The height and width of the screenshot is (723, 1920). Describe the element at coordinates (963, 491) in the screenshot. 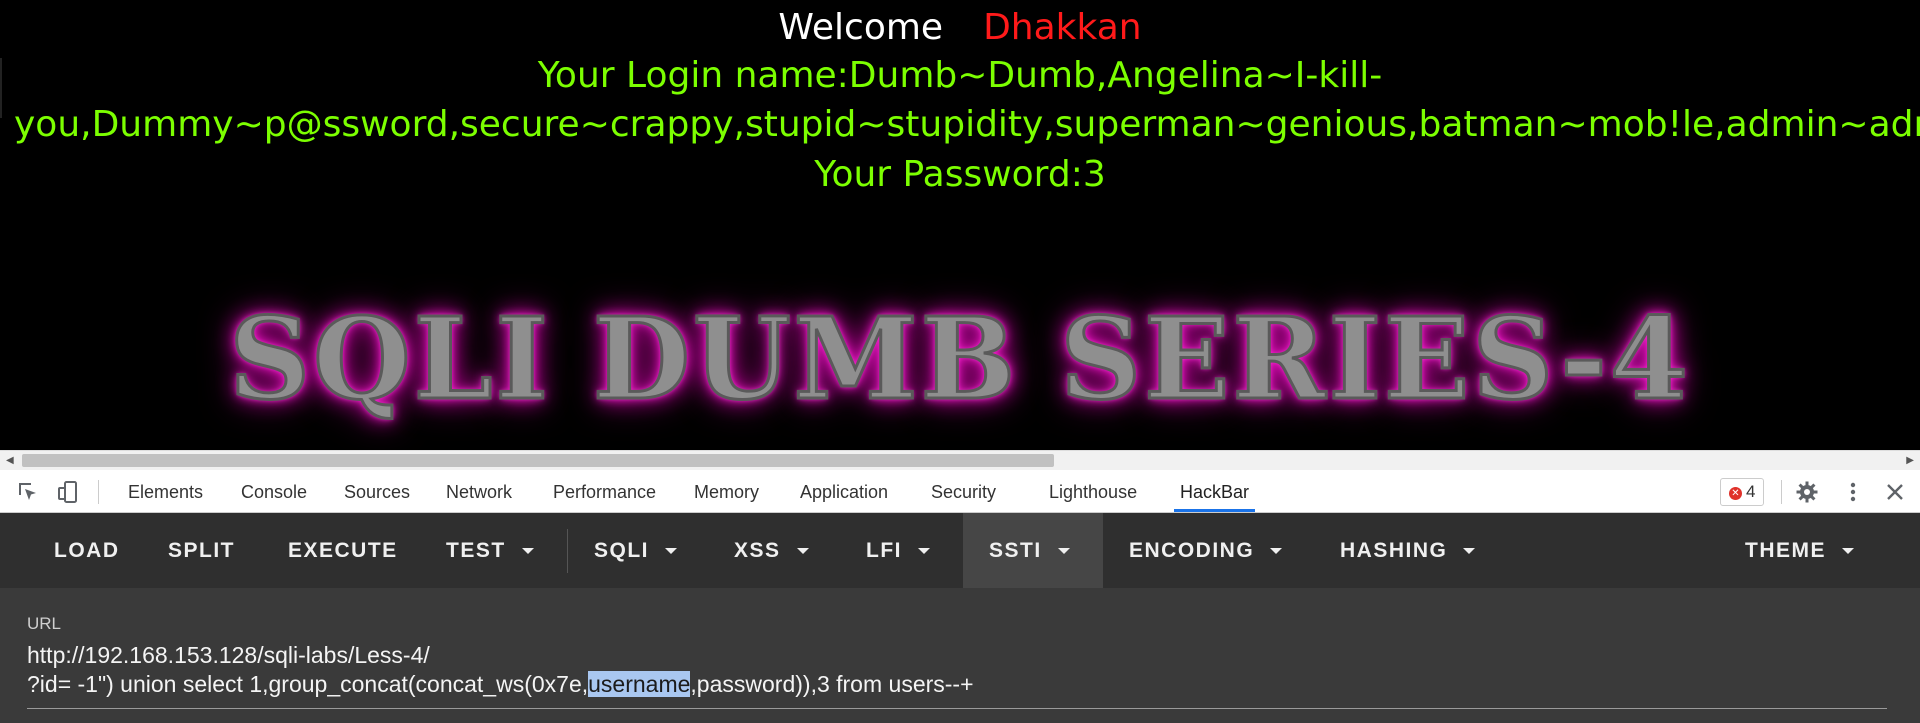

I see `tab-security: Security` at that location.